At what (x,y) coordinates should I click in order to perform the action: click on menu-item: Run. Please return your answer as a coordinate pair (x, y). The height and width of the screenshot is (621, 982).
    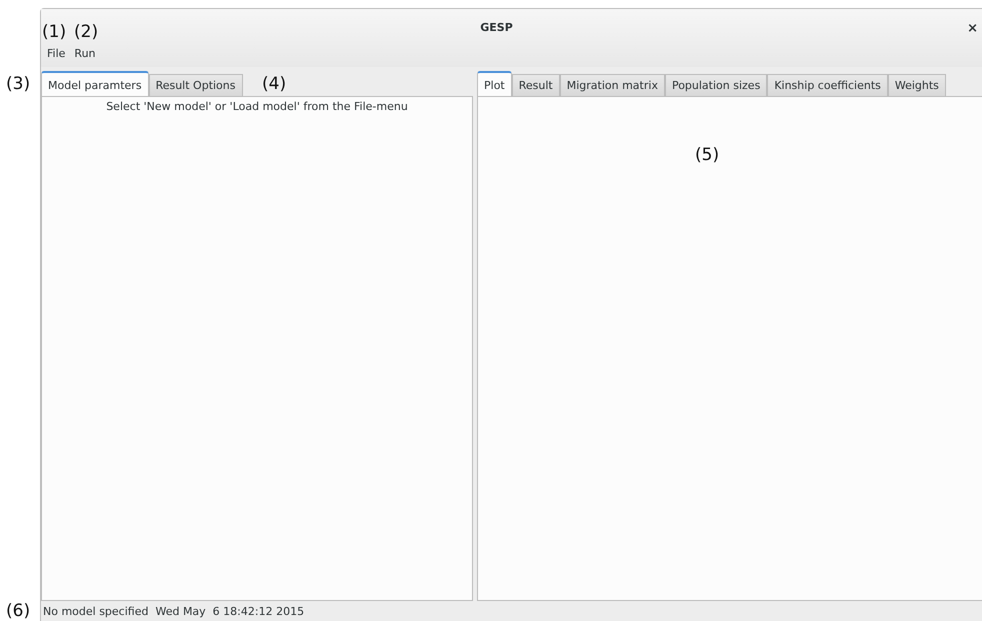
    Looking at the image, I should click on (85, 57).